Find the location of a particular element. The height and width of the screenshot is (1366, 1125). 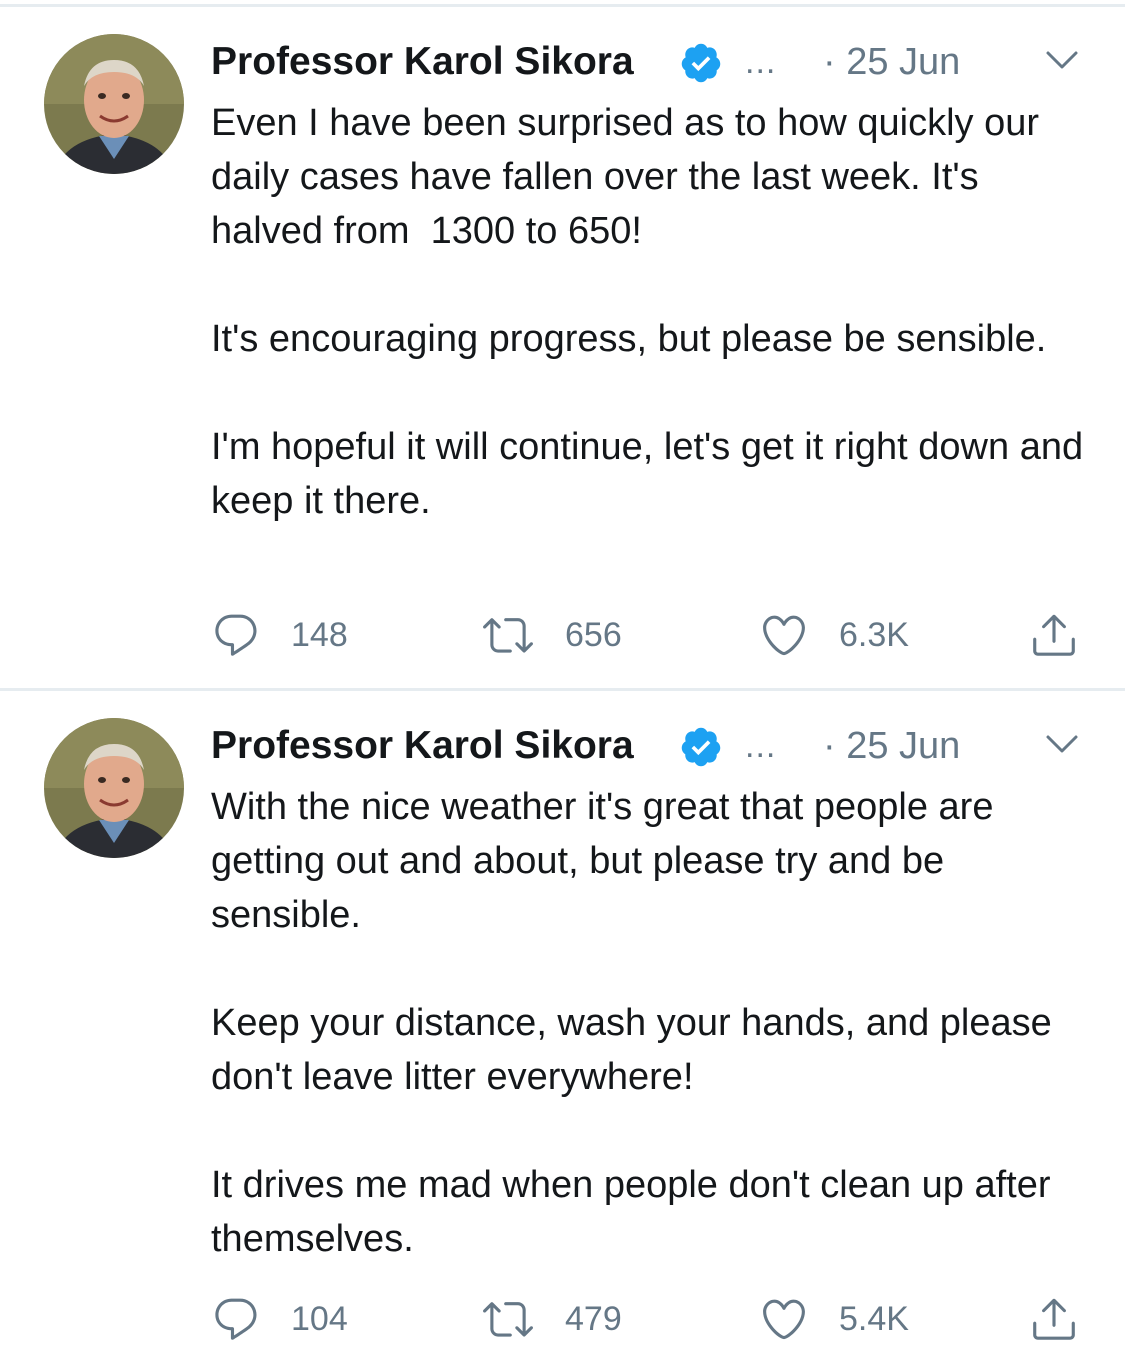

reply-count: 104 is located at coordinates (319, 1318).